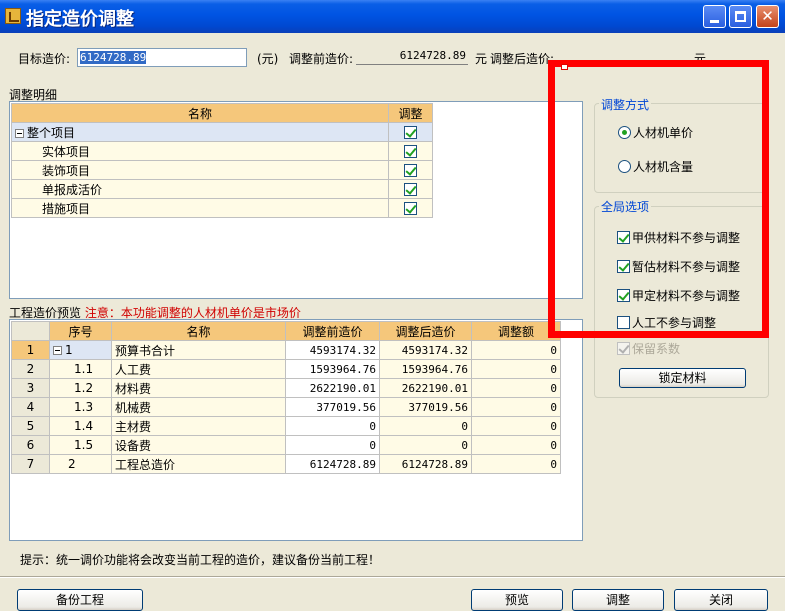 This screenshot has height=611, width=785. I want to click on detail-header-name: 名称, so click(200, 113).